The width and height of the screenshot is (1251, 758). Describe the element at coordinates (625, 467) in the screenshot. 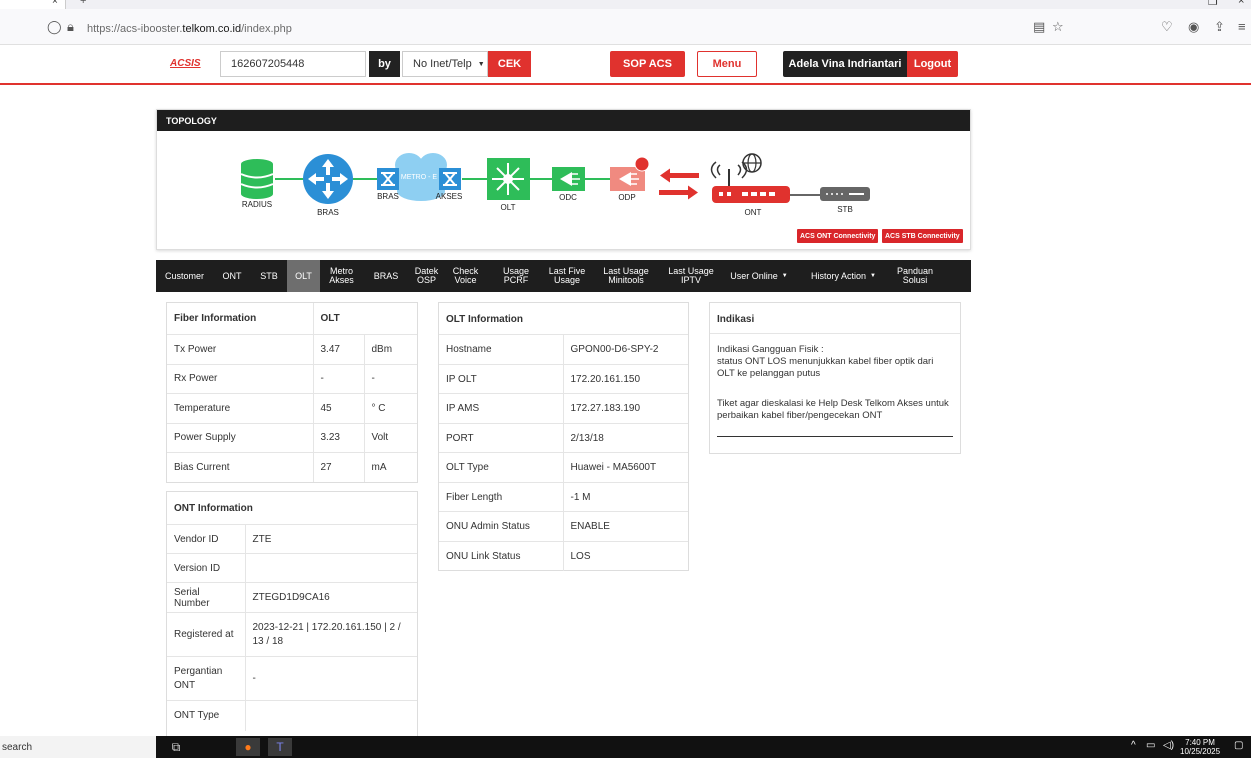

I see `olt-value: Huawei - MA5600T` at that location.